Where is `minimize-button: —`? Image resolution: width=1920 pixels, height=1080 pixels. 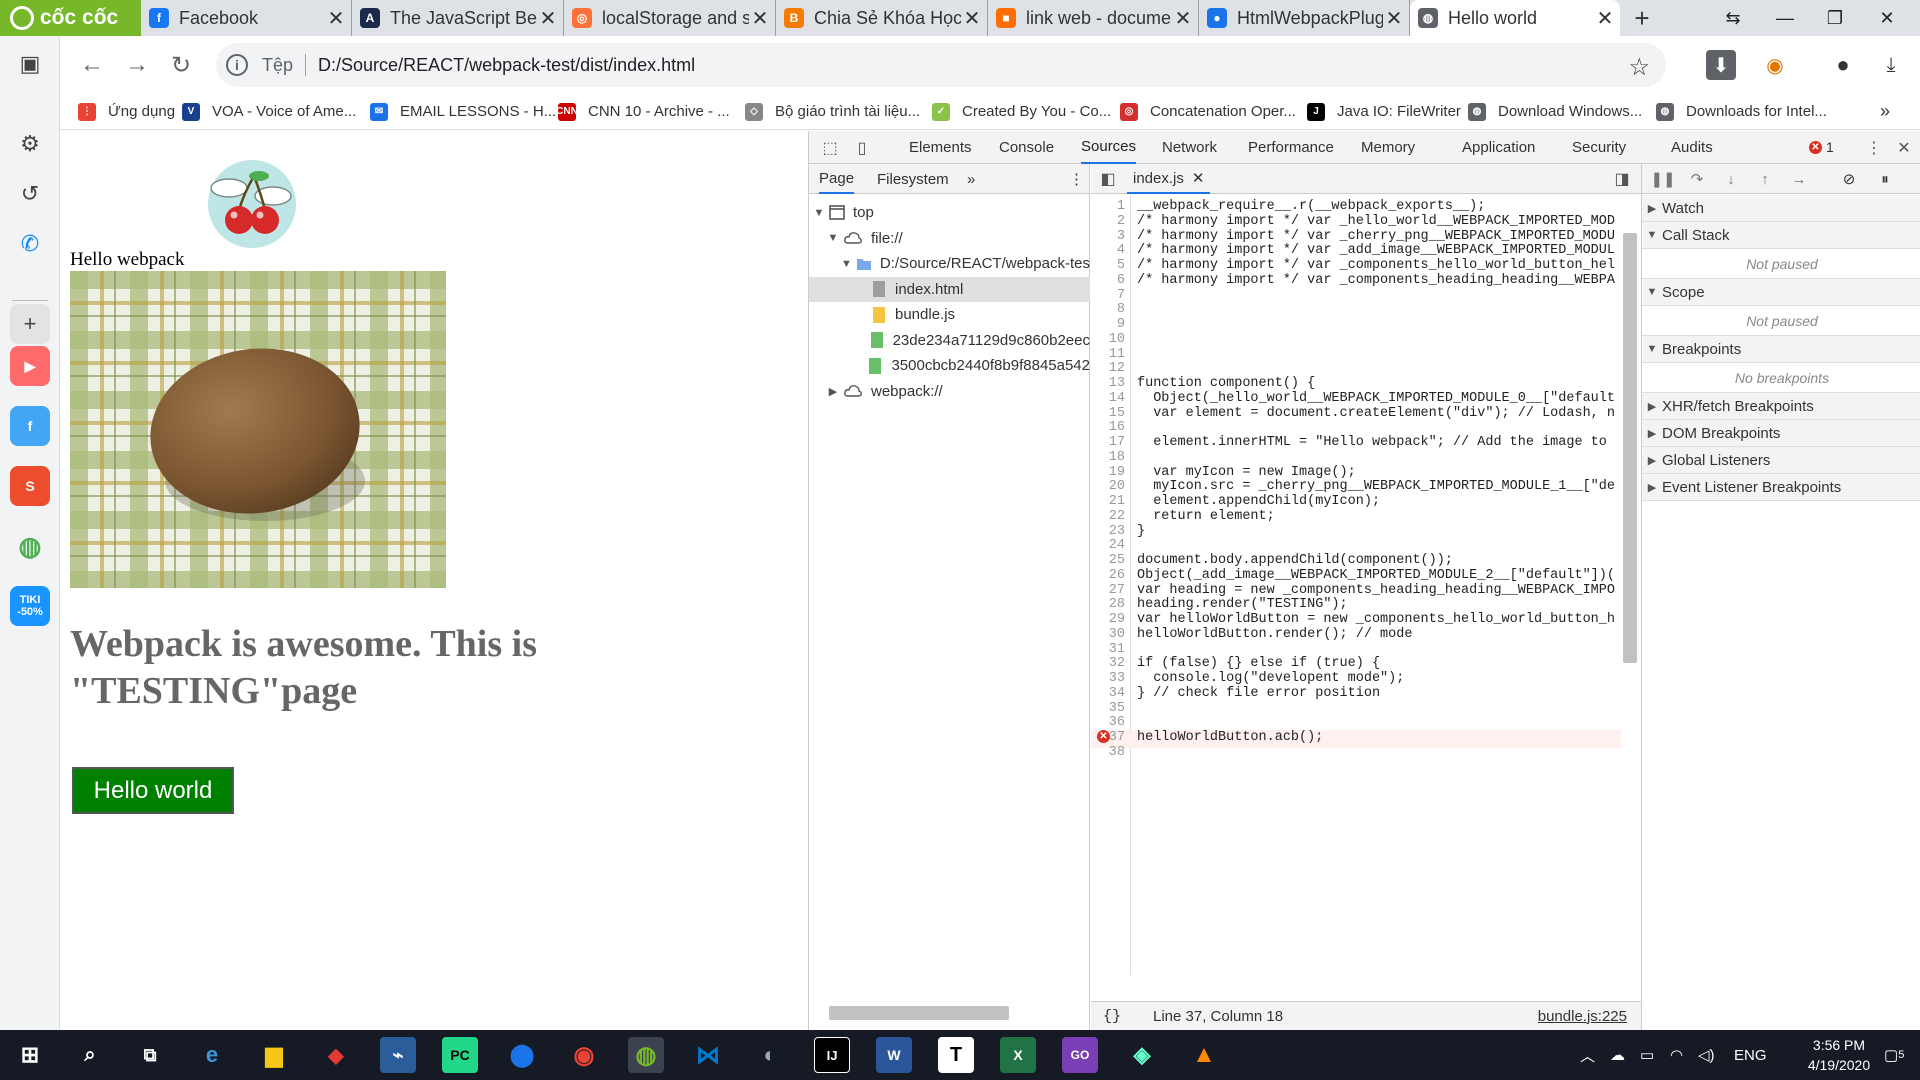 minimize-button: — is located at coordinates (1785, 18).